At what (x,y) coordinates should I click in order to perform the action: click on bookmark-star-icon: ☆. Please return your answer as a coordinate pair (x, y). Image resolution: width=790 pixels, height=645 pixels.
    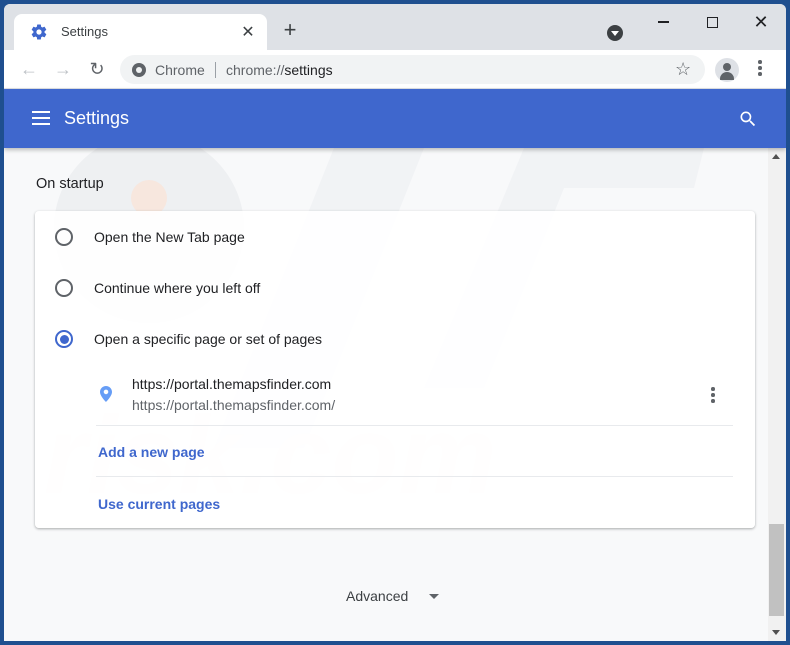
    Looking at the image, I should click on (683, 69).